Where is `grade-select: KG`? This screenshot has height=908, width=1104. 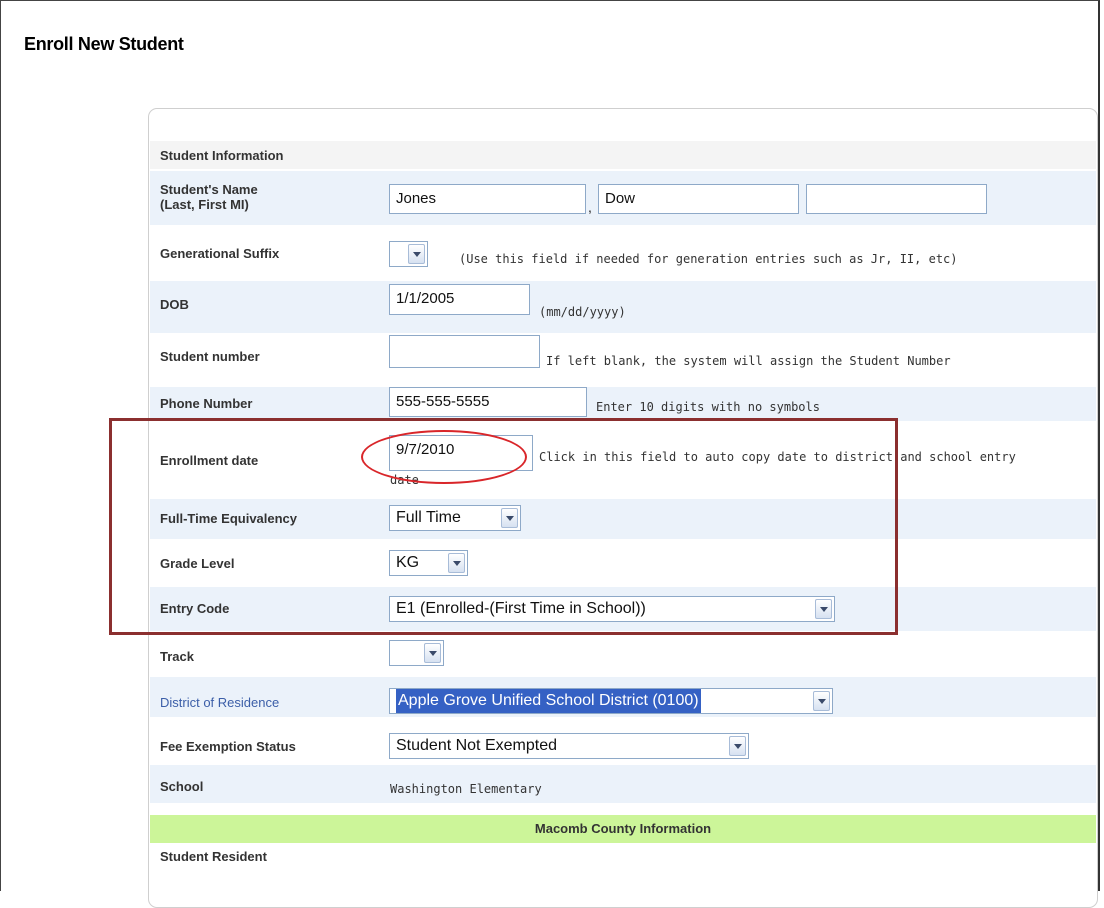
grade-select: KG is located at coordinates (428, 563).